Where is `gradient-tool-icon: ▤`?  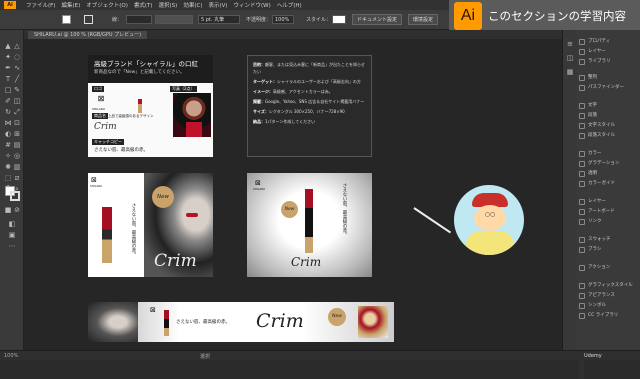
gradient-tool-icon: ▤ is located at coordinates (17, 145).